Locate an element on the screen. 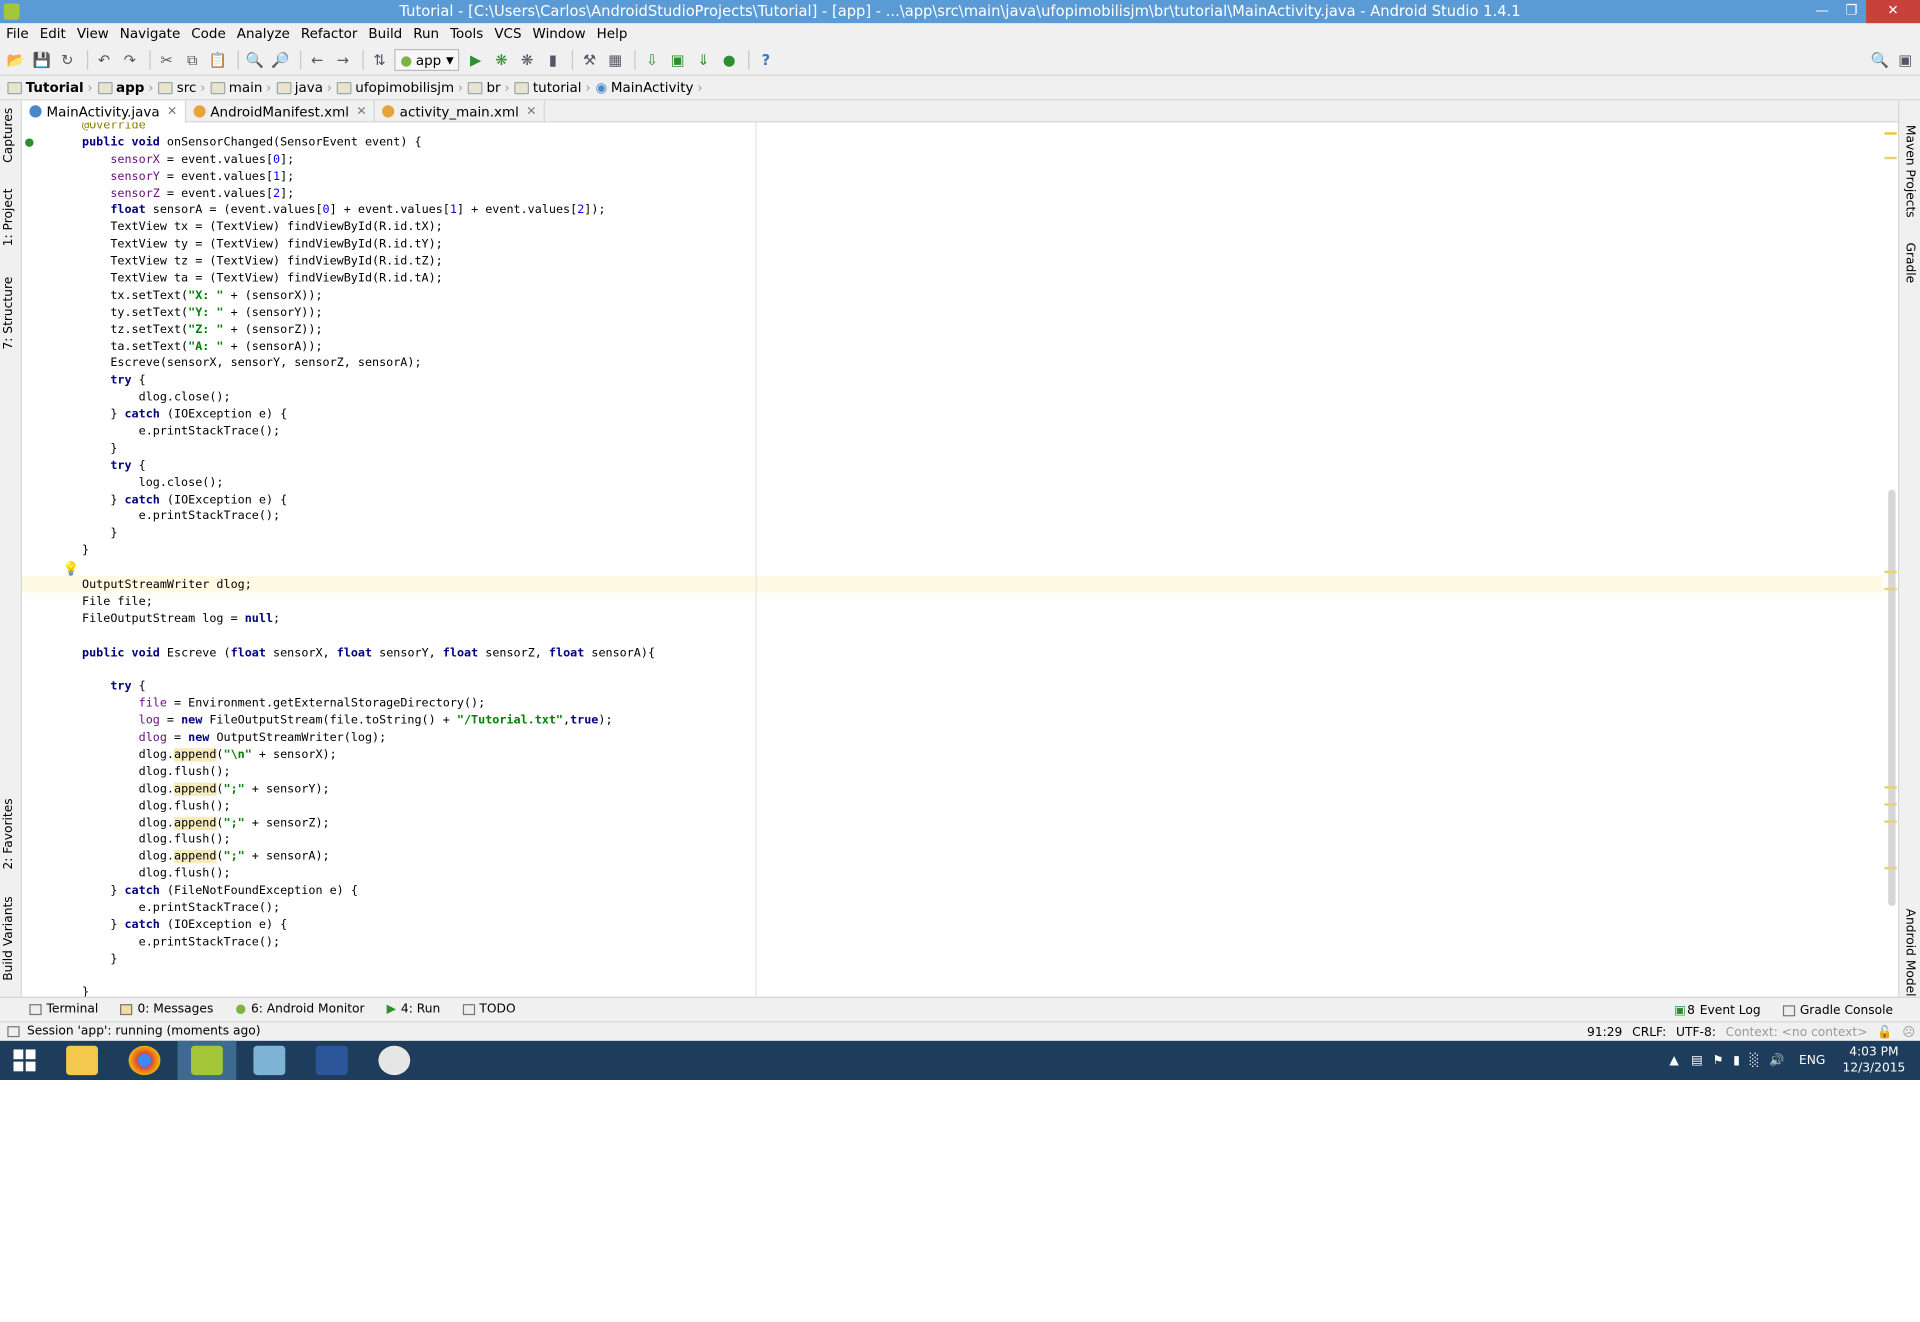  code-line: sensorX = event.values[0]; is located at coordinates (368, 160).